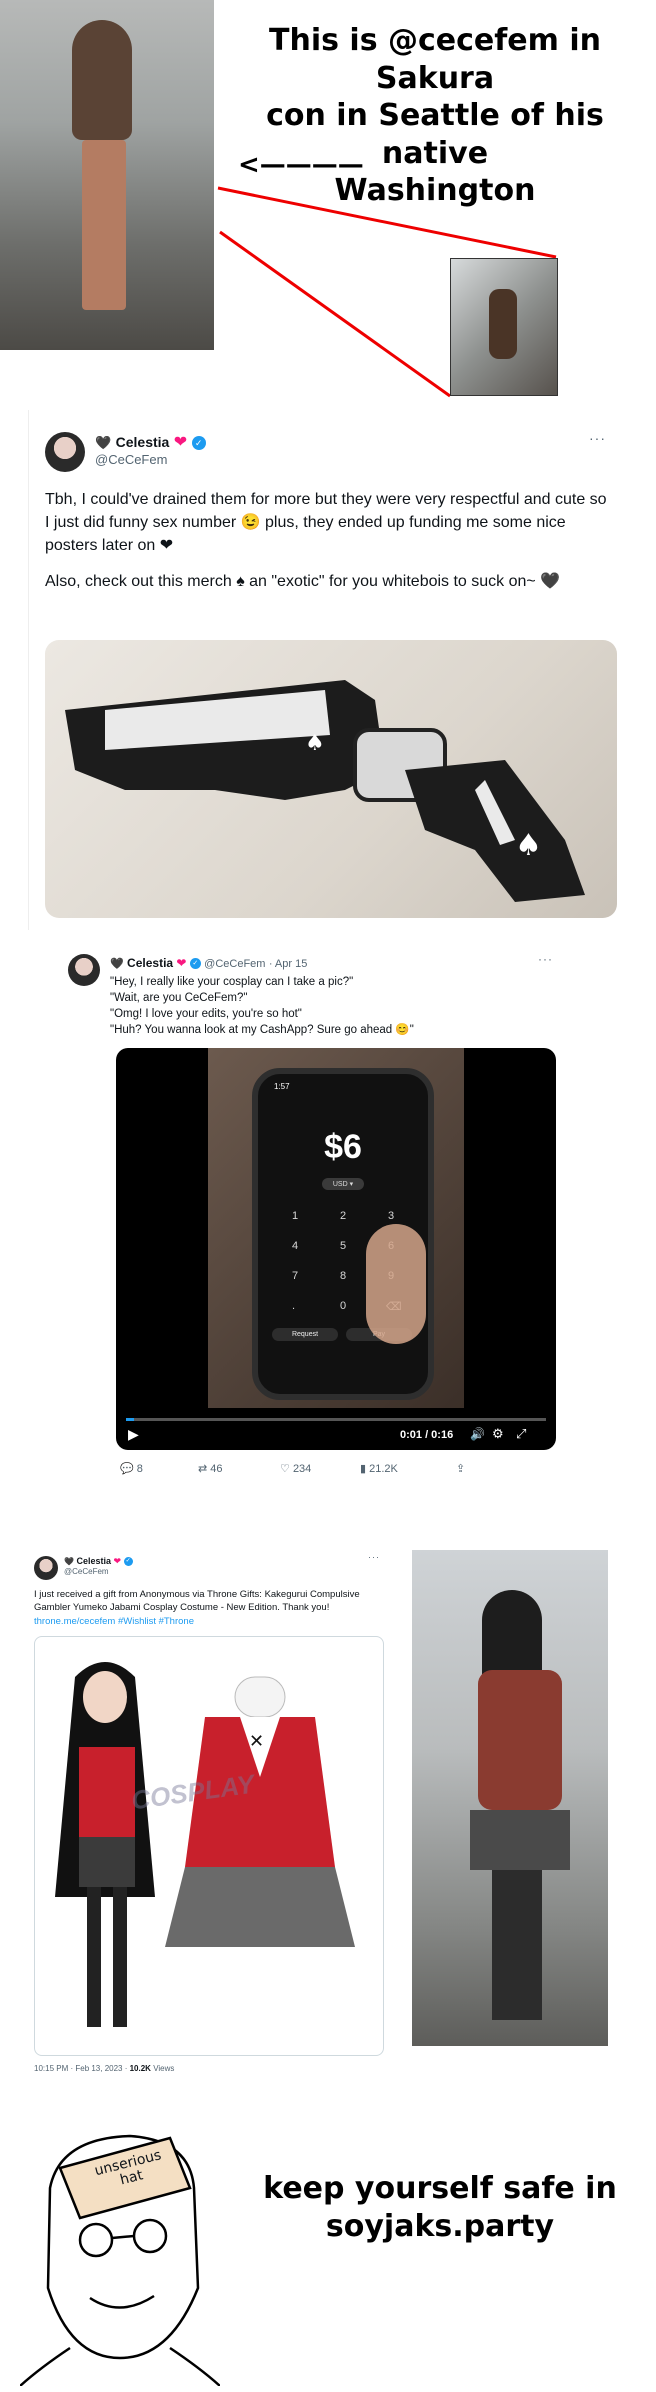 The height and width of the screenshot is (2392, 656). What do you see at coordinates (206, 1014) in the screenshot?
I see `quote-line: "Omg! I love your edits, you're so hot"` at bounding box center [206, 1014].